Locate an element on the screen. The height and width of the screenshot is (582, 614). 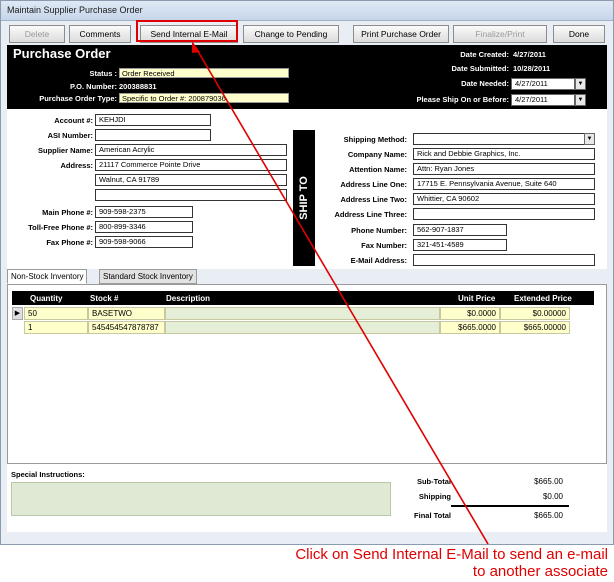
column-quantity: Quantity is located at coordinates (46, 298).